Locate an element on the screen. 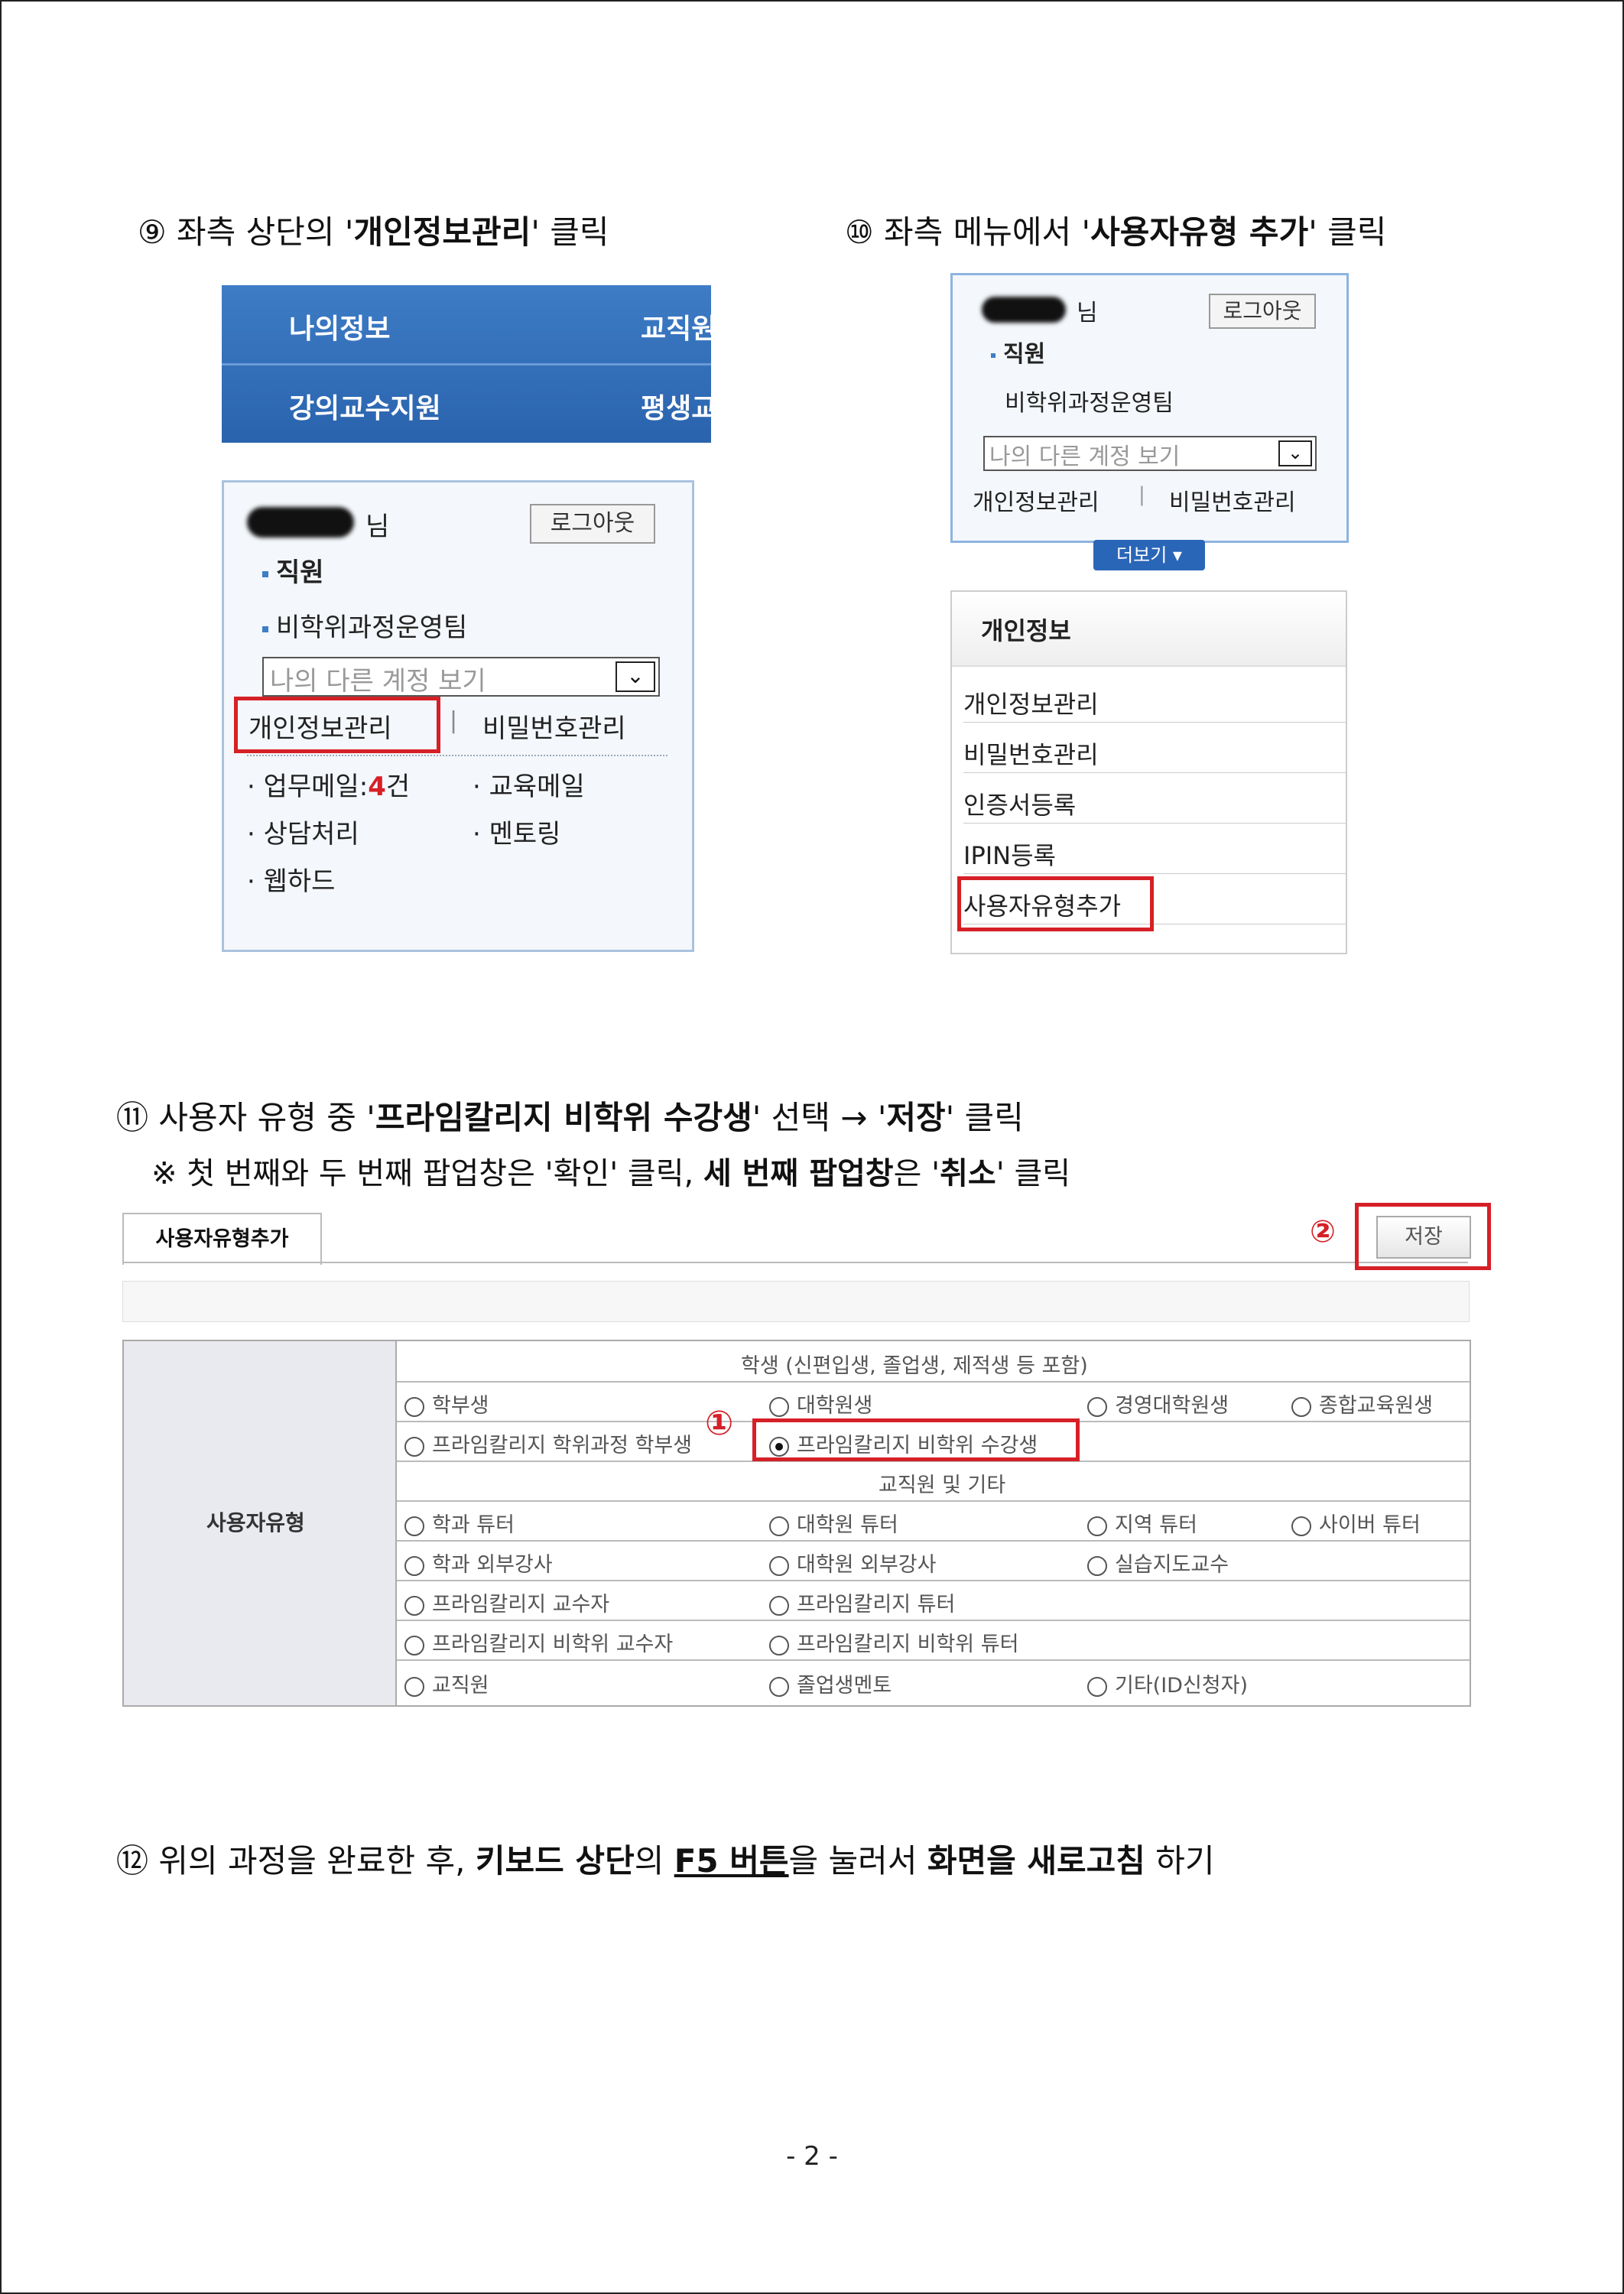 The height and width of the screenshot is (2294, 1624). radio-prime-degree: 프라임칼리지 학위과정 학부생 is located at coordinates (548, 1443).